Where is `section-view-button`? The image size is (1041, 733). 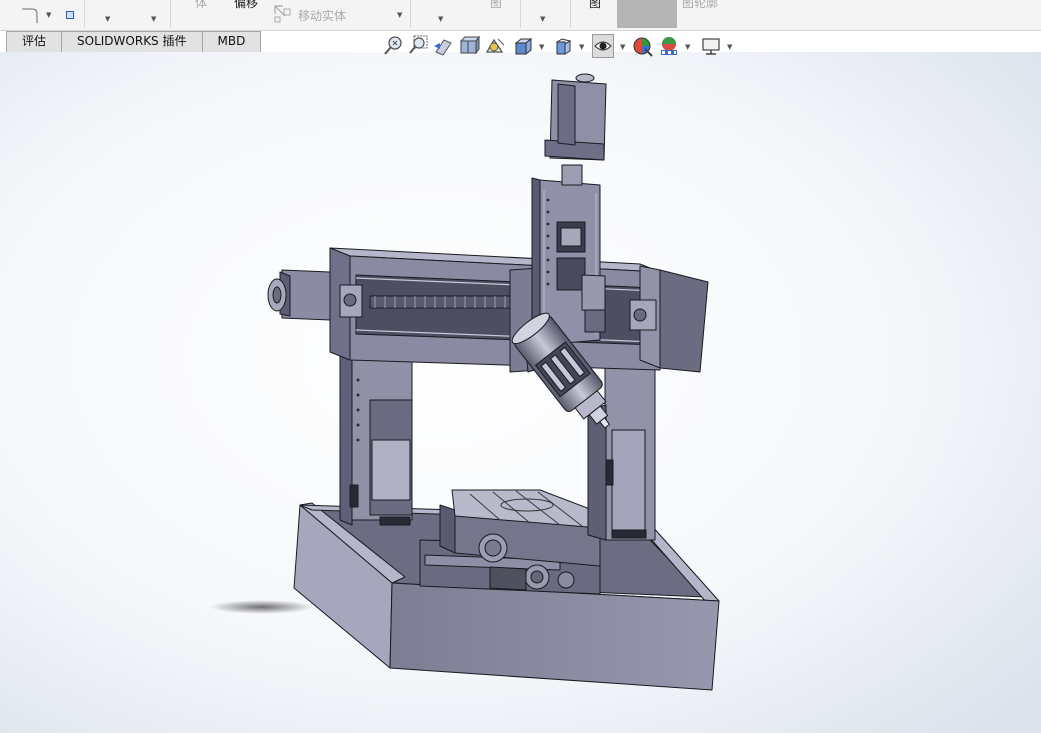 section-view-button is located at coordinates (469, 46).